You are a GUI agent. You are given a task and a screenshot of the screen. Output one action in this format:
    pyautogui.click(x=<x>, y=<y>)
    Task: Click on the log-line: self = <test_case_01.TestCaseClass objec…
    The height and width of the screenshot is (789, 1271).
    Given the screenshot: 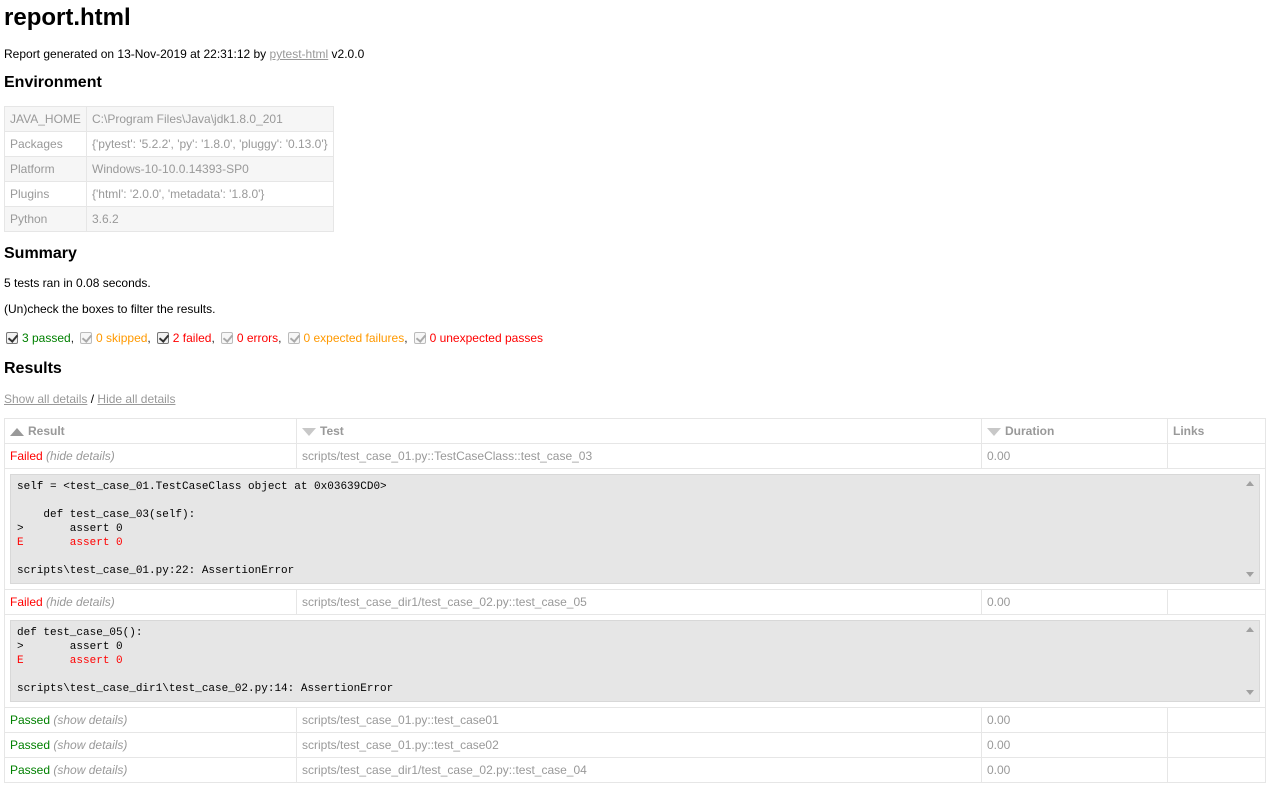 What is the action you would take?
    pyautogui.click(x=202, y=487)
    